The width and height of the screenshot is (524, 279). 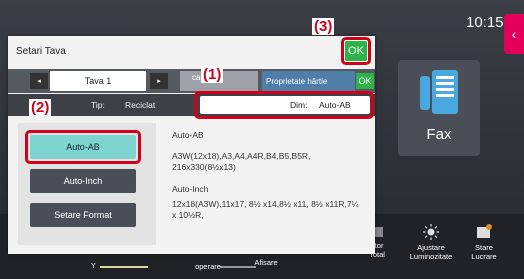 I want to click on tray-selector-row: ◂ Tava 1 ▸ care Proprietate hârtie OK, so click(x=191, y=81).